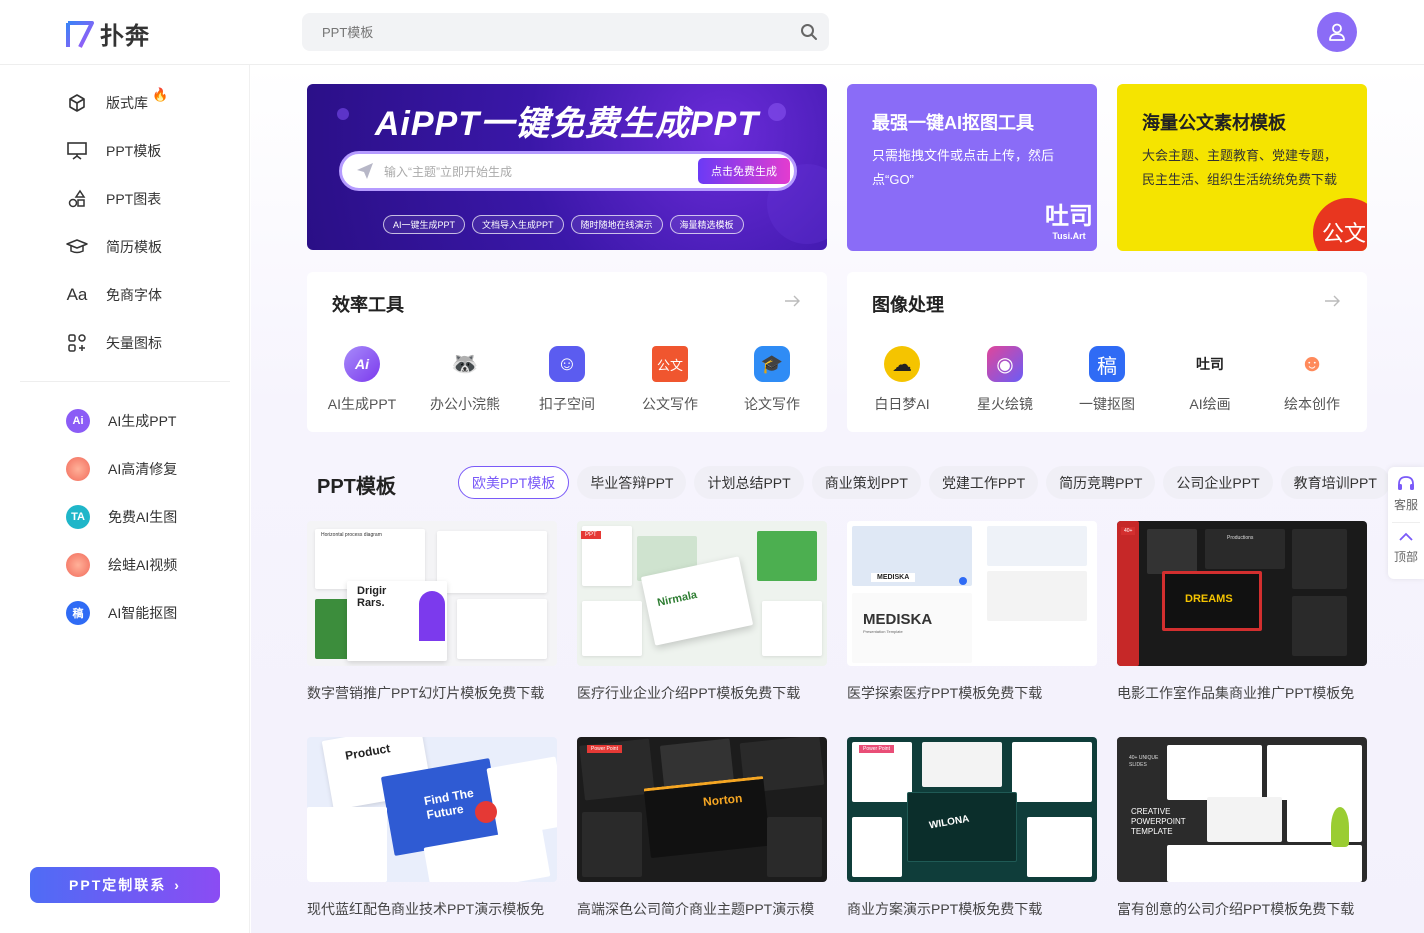  I want to click on tab-education-ppt: 教育培训PPT, so click(1335, 482).